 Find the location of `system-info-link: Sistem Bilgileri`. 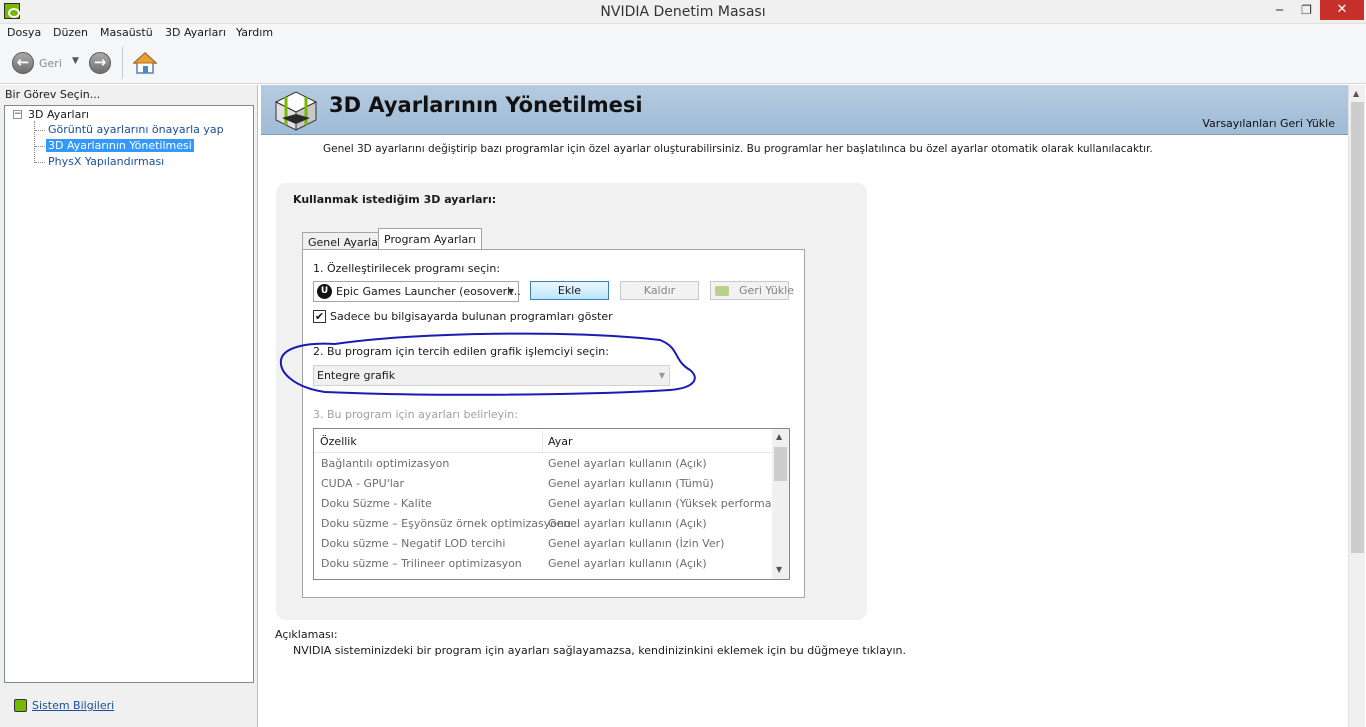

system-info-link: Sistem Bilgileri is located at coordinates (73, 705).